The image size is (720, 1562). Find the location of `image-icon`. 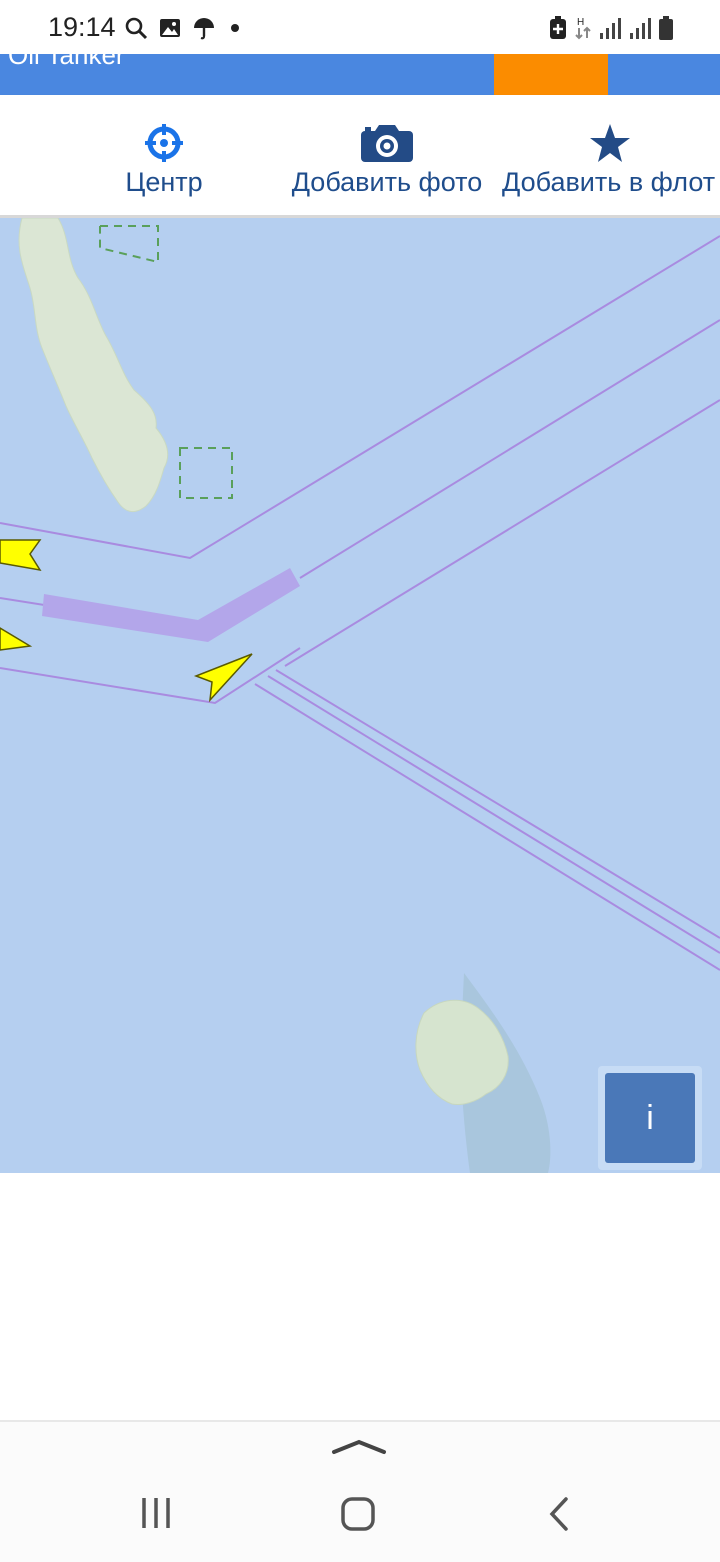

image-icon is located at coordinates (170, 28).